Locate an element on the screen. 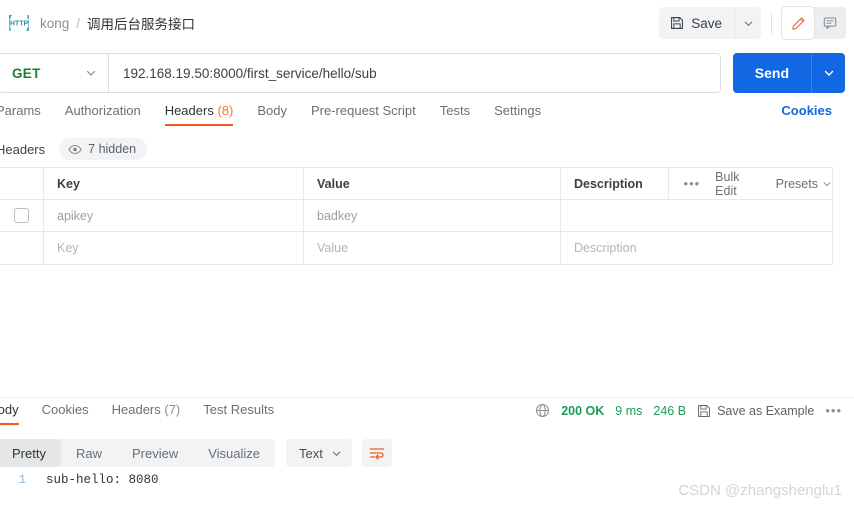 The image size is (854, 505). eye-icon is located at coordinates (75, 149).